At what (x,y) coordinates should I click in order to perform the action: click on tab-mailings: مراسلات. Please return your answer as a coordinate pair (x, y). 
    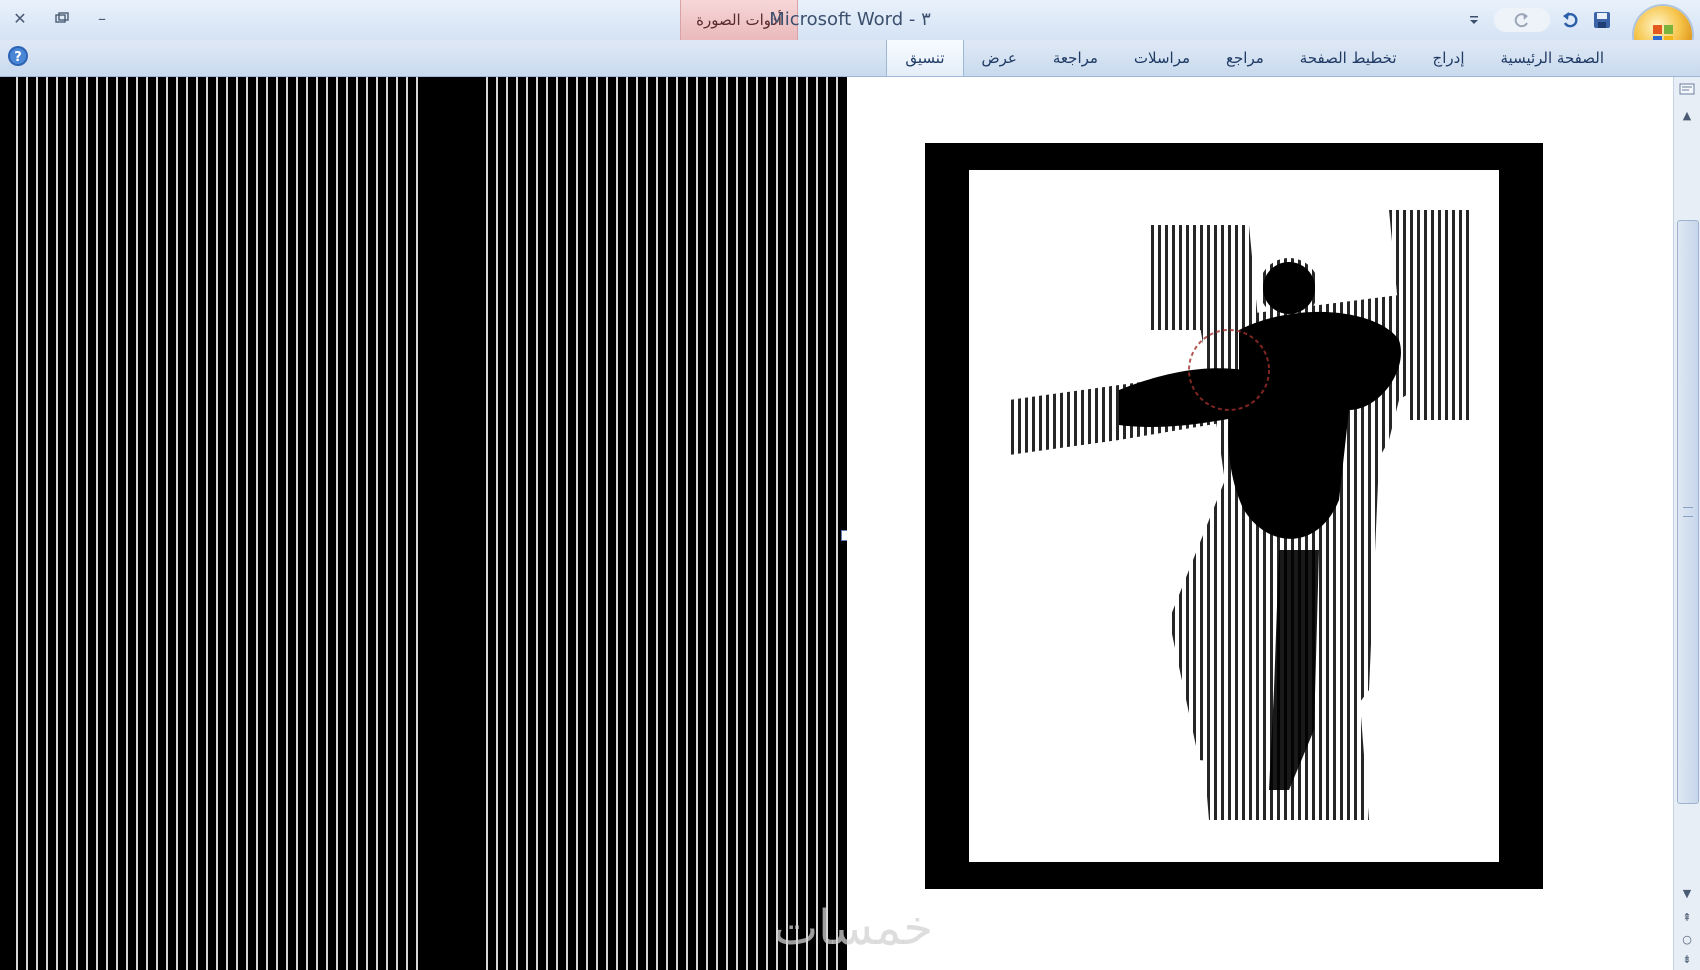
    Looking at the image, I should click on (1162, 58).